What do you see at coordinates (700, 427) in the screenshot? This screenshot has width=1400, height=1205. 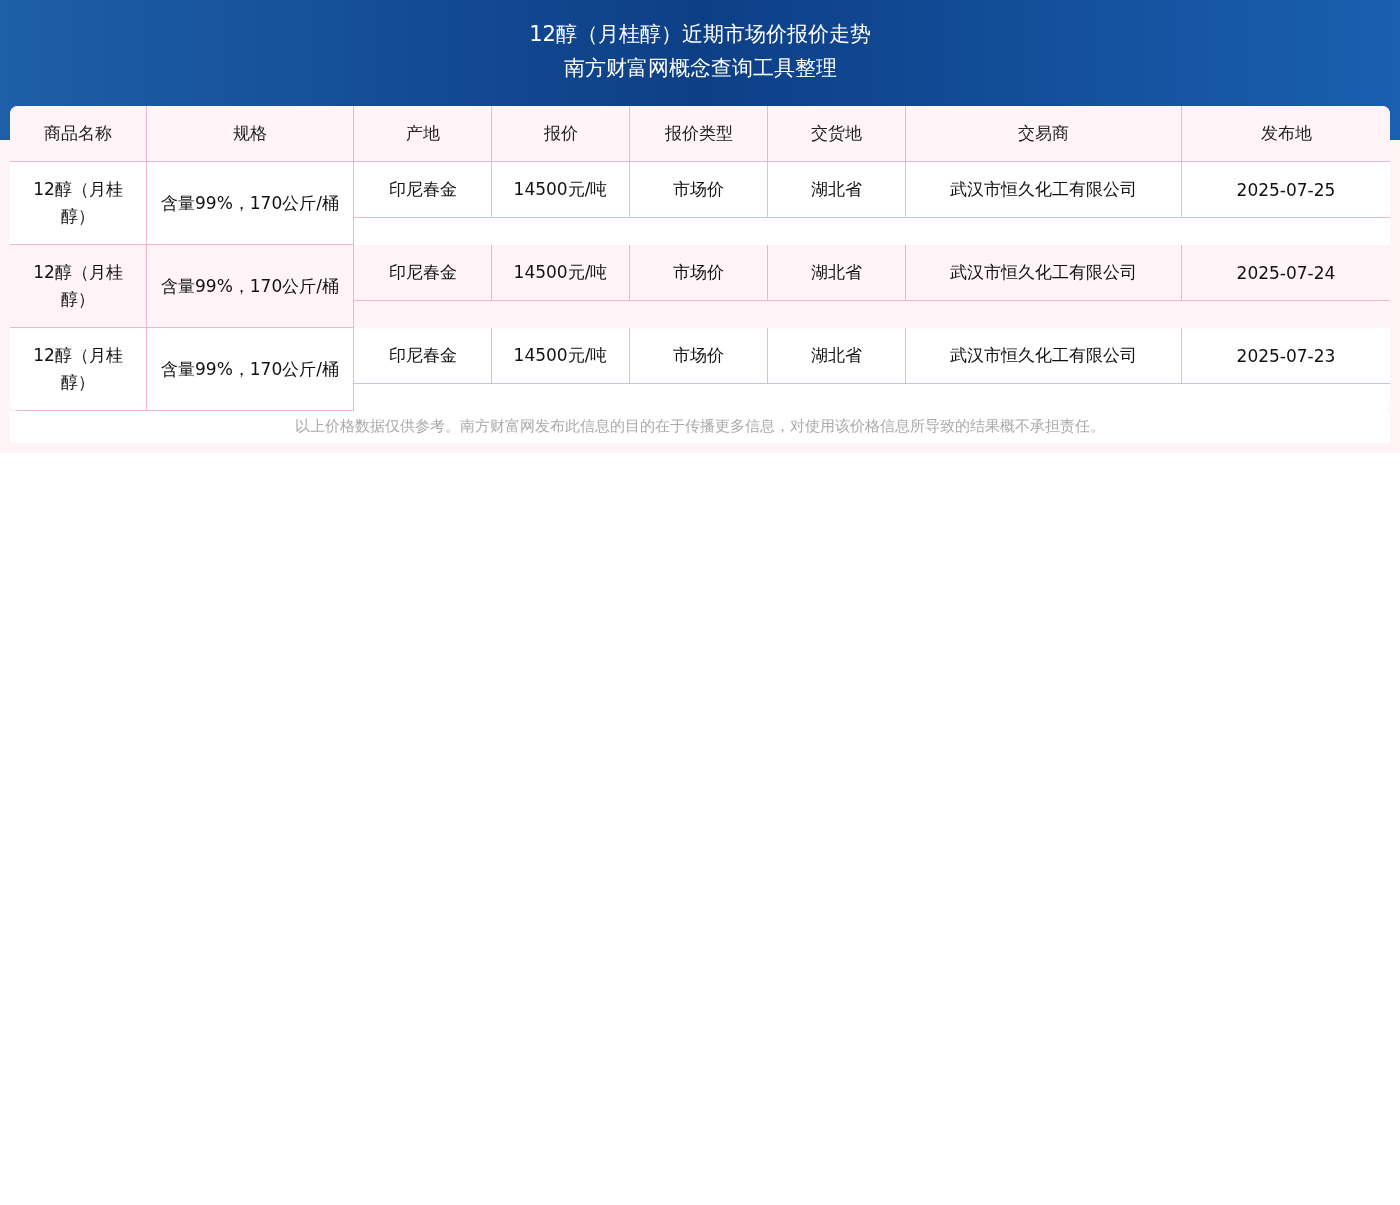 I see `disclaimer-text: 以上价格数据仅供参考。南方财富网发布此信息的目的在于传播更多信息，对使用该价格信息所导致的结果概不承担责任。` at bounding box center [700, 427].